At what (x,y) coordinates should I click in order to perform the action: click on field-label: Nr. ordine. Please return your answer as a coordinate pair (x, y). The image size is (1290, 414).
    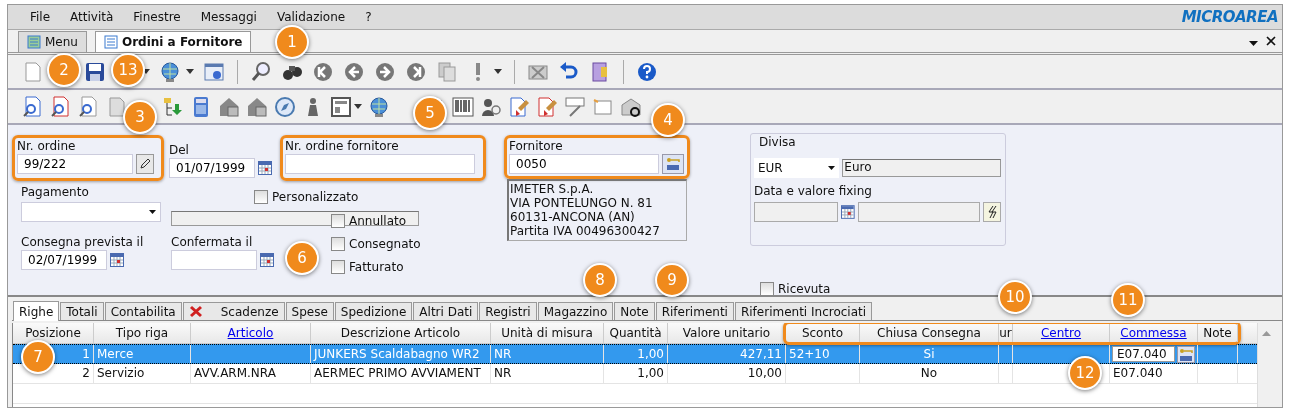
    Looking at the image, I should click on (47, 146).